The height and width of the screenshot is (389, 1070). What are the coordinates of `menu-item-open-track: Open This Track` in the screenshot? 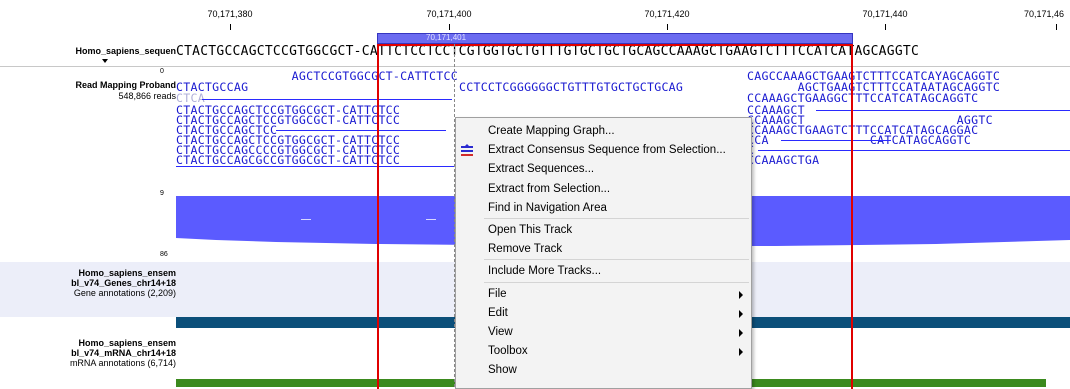 It's located at (603, 229).